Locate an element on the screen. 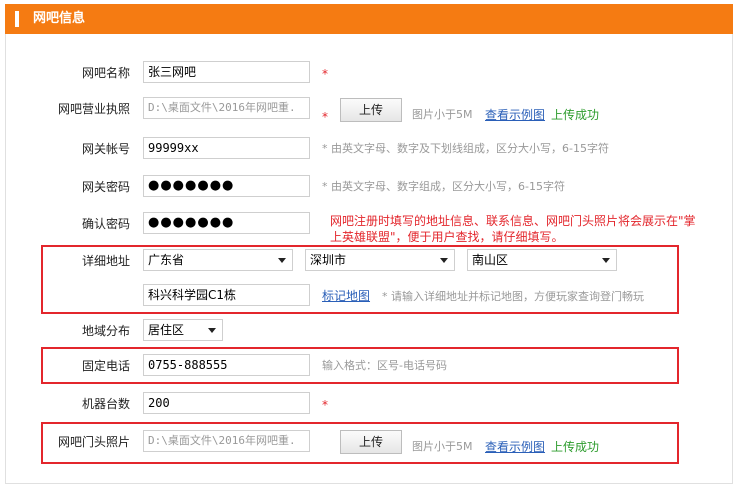  license-upload-status: 上传成功 is located at coordinates (575, 115).